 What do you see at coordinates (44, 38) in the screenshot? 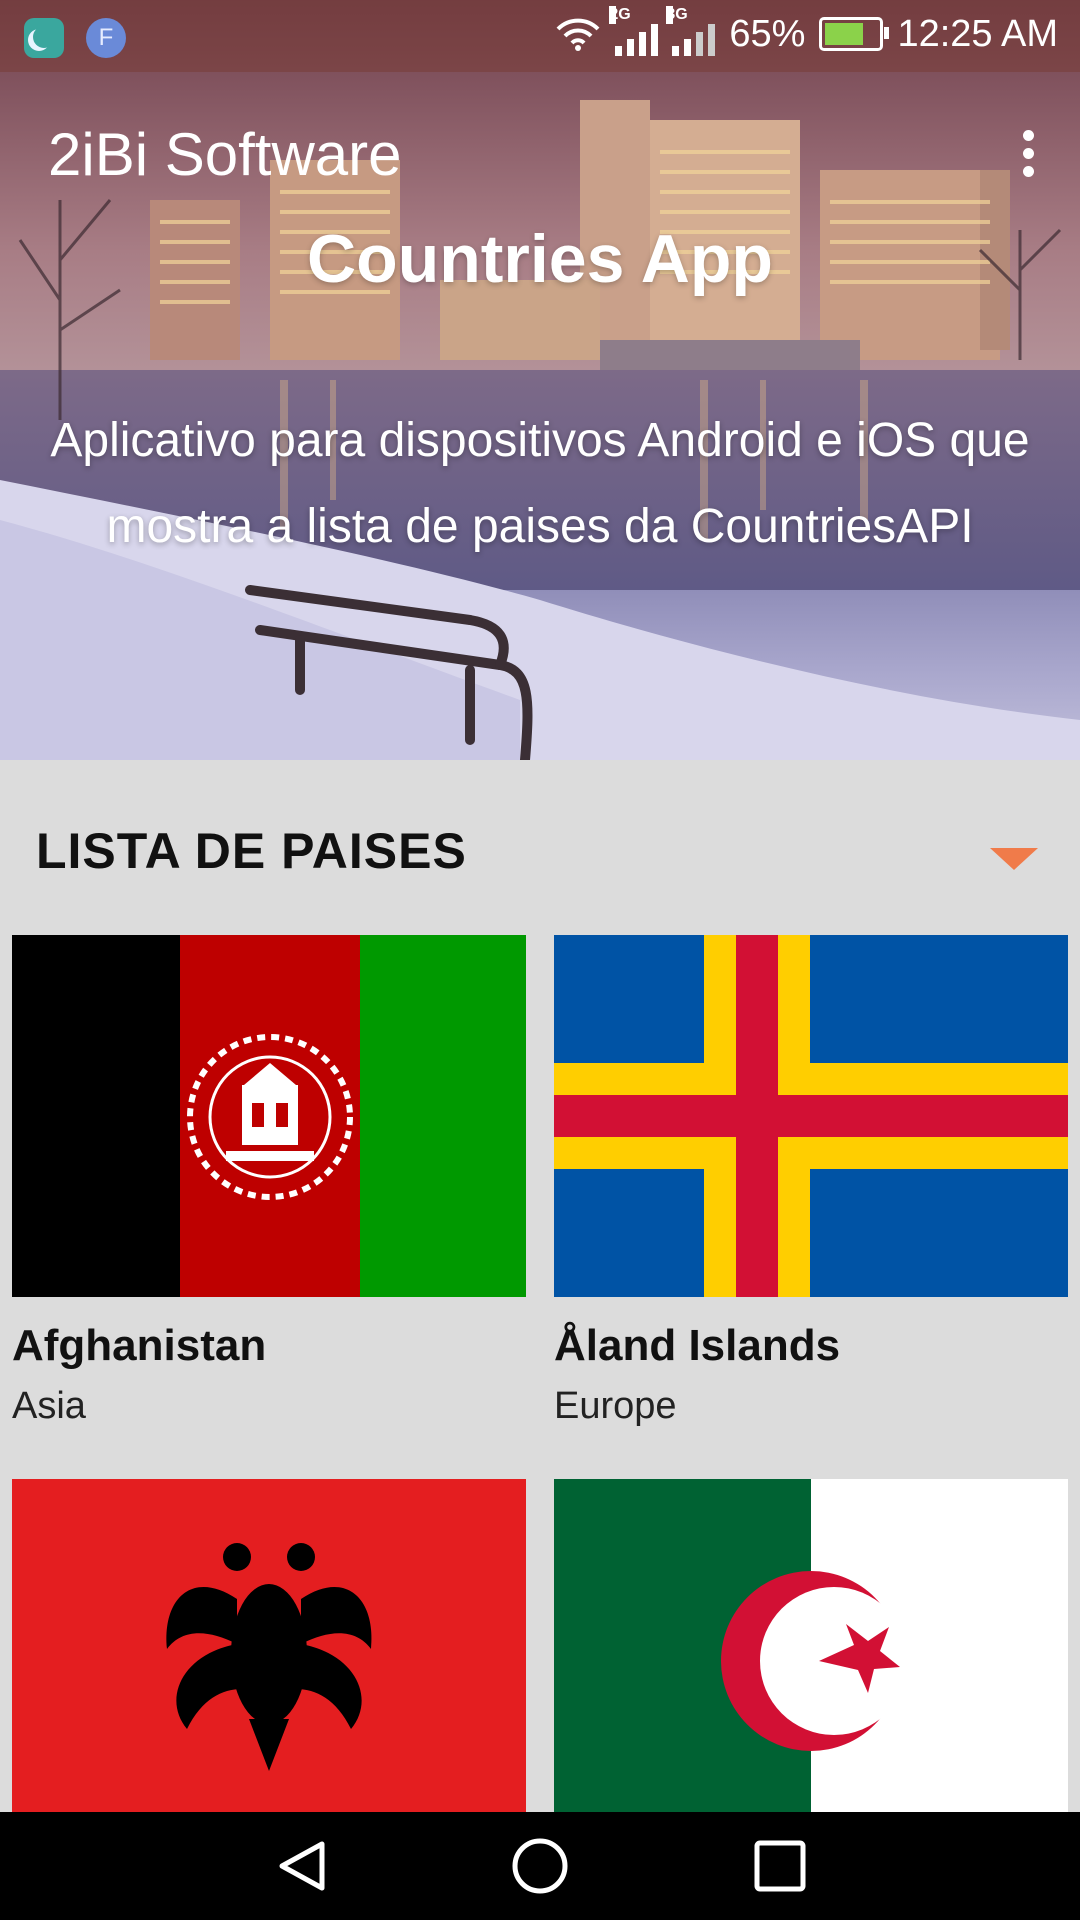
I see `moon-icon` at bounding box center [44, 38].